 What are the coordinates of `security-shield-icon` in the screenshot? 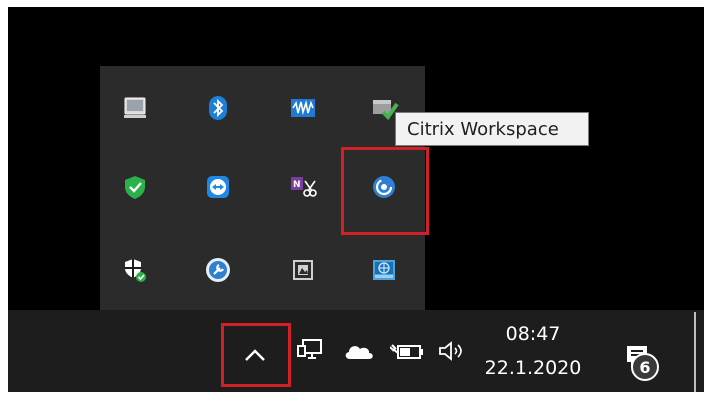 It's located at (135, 270).